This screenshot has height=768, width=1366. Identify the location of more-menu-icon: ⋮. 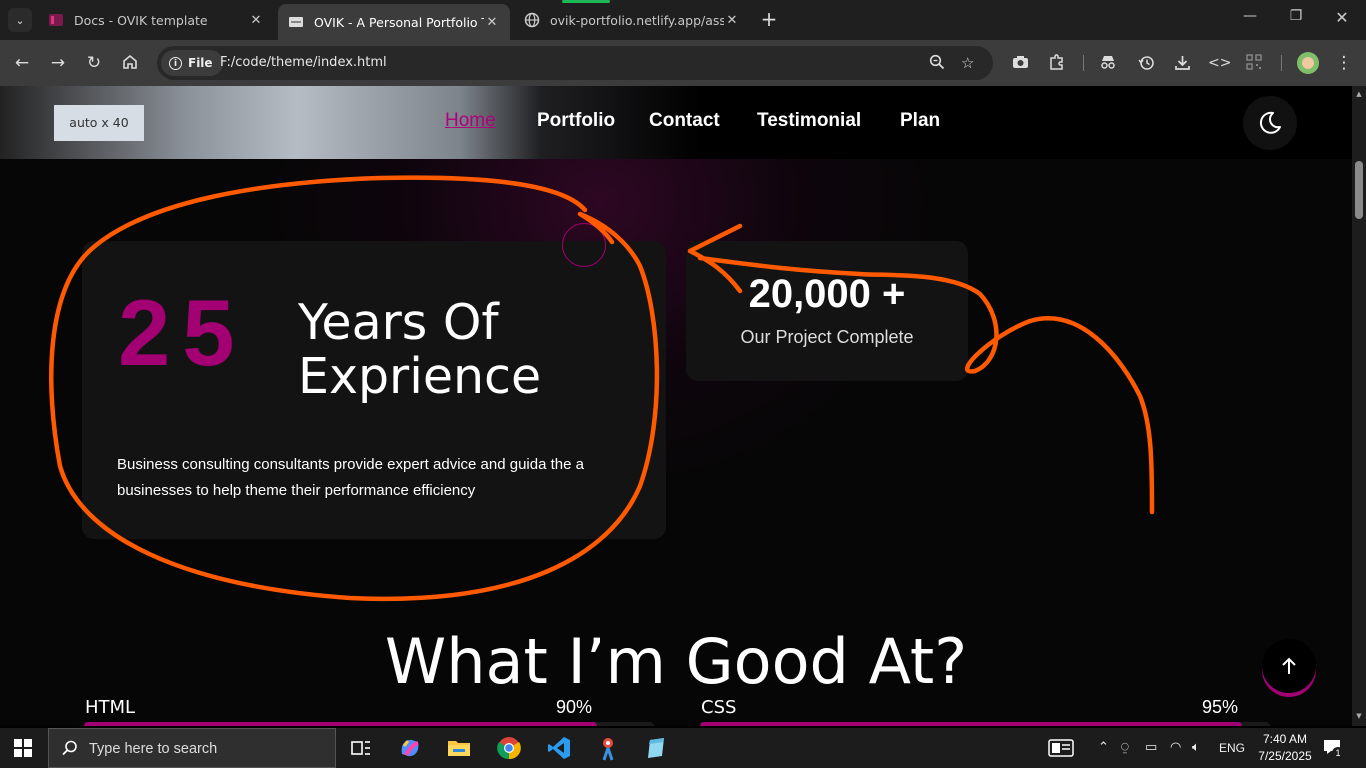
(1344, 64).